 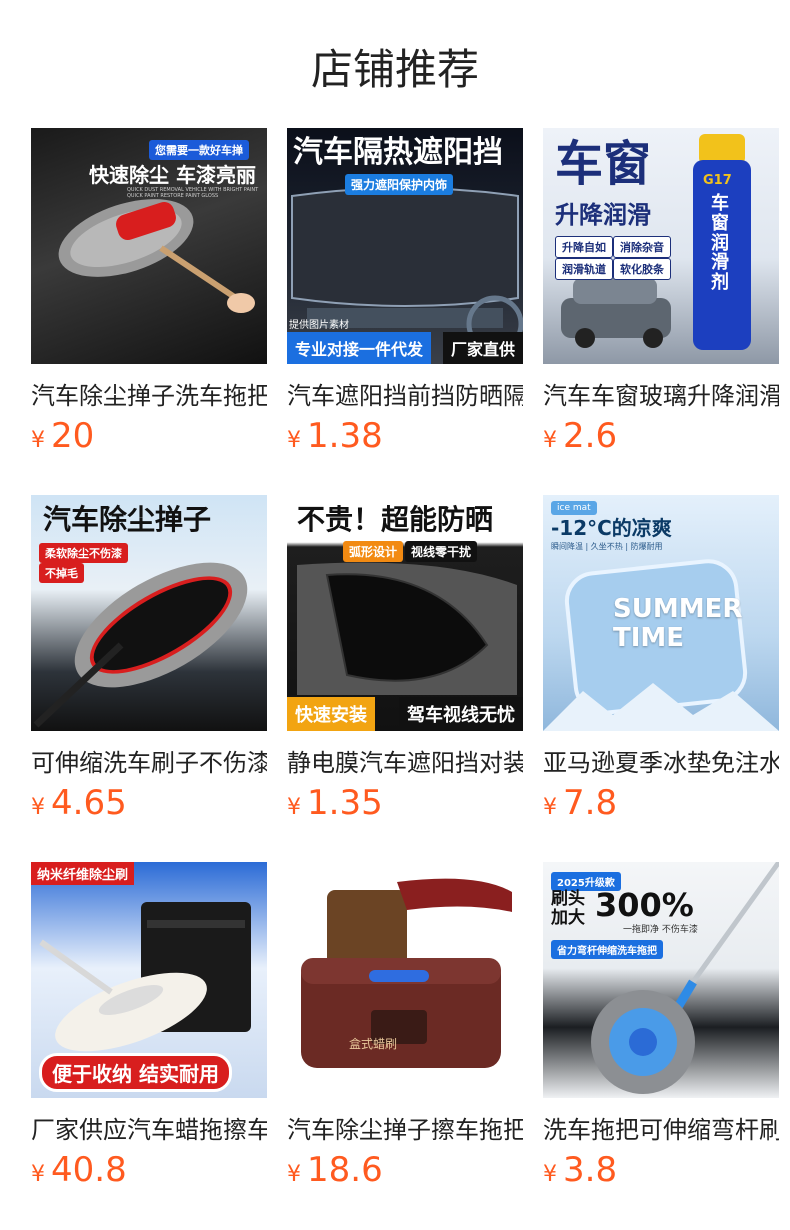 What do you see at coordinates (603, 215) in the screenshot?
I see `image-subheadline: 升降润滑` at bounding box center [603, 215].